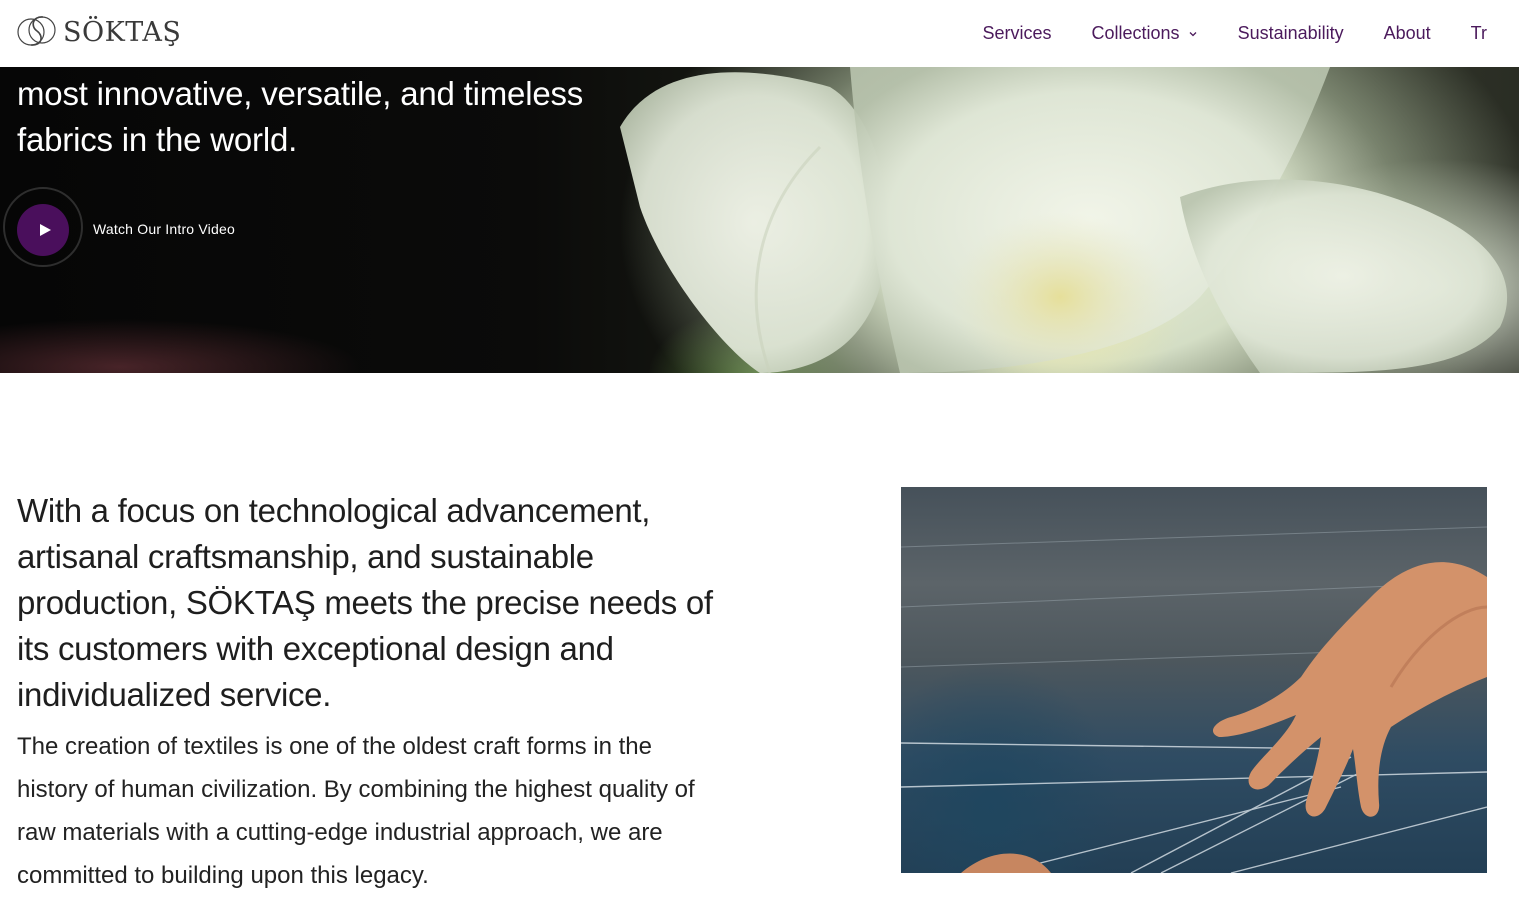 Image resolution: width=1519 pixels, height=897 pixels. I want to click on chevron-down-icon, so click(1193, 33).